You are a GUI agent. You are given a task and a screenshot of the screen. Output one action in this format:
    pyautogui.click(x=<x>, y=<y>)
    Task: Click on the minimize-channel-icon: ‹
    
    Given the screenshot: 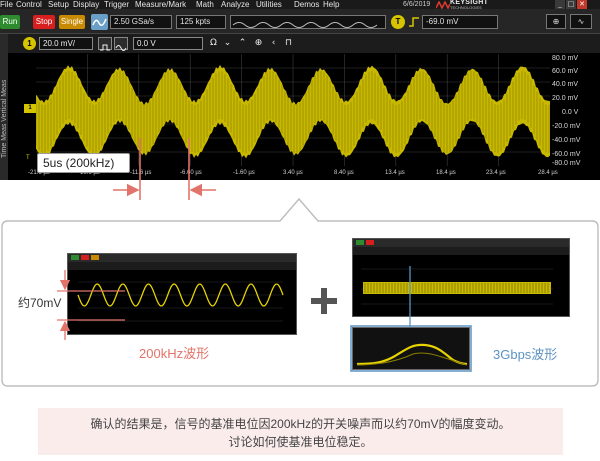 What is the action you would take?
    pyautogui.click(x=273, y=43)
    